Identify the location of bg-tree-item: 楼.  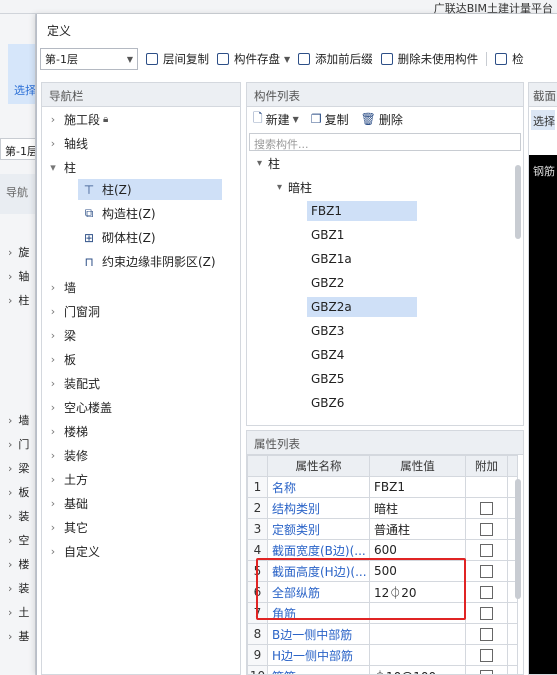
(18, 564).